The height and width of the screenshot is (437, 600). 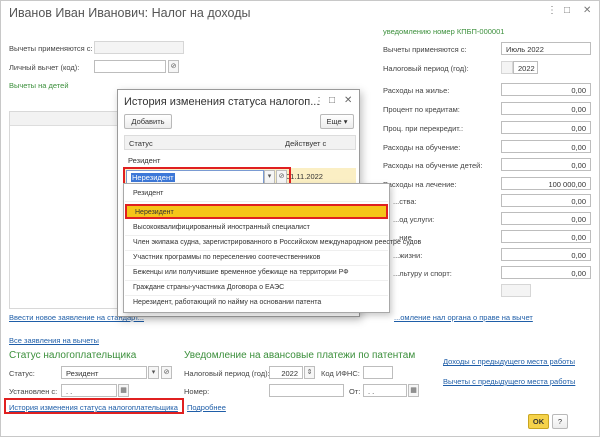 I want to click on expense-label: Проц. при перекредит.:, so click(x=423, y=128).